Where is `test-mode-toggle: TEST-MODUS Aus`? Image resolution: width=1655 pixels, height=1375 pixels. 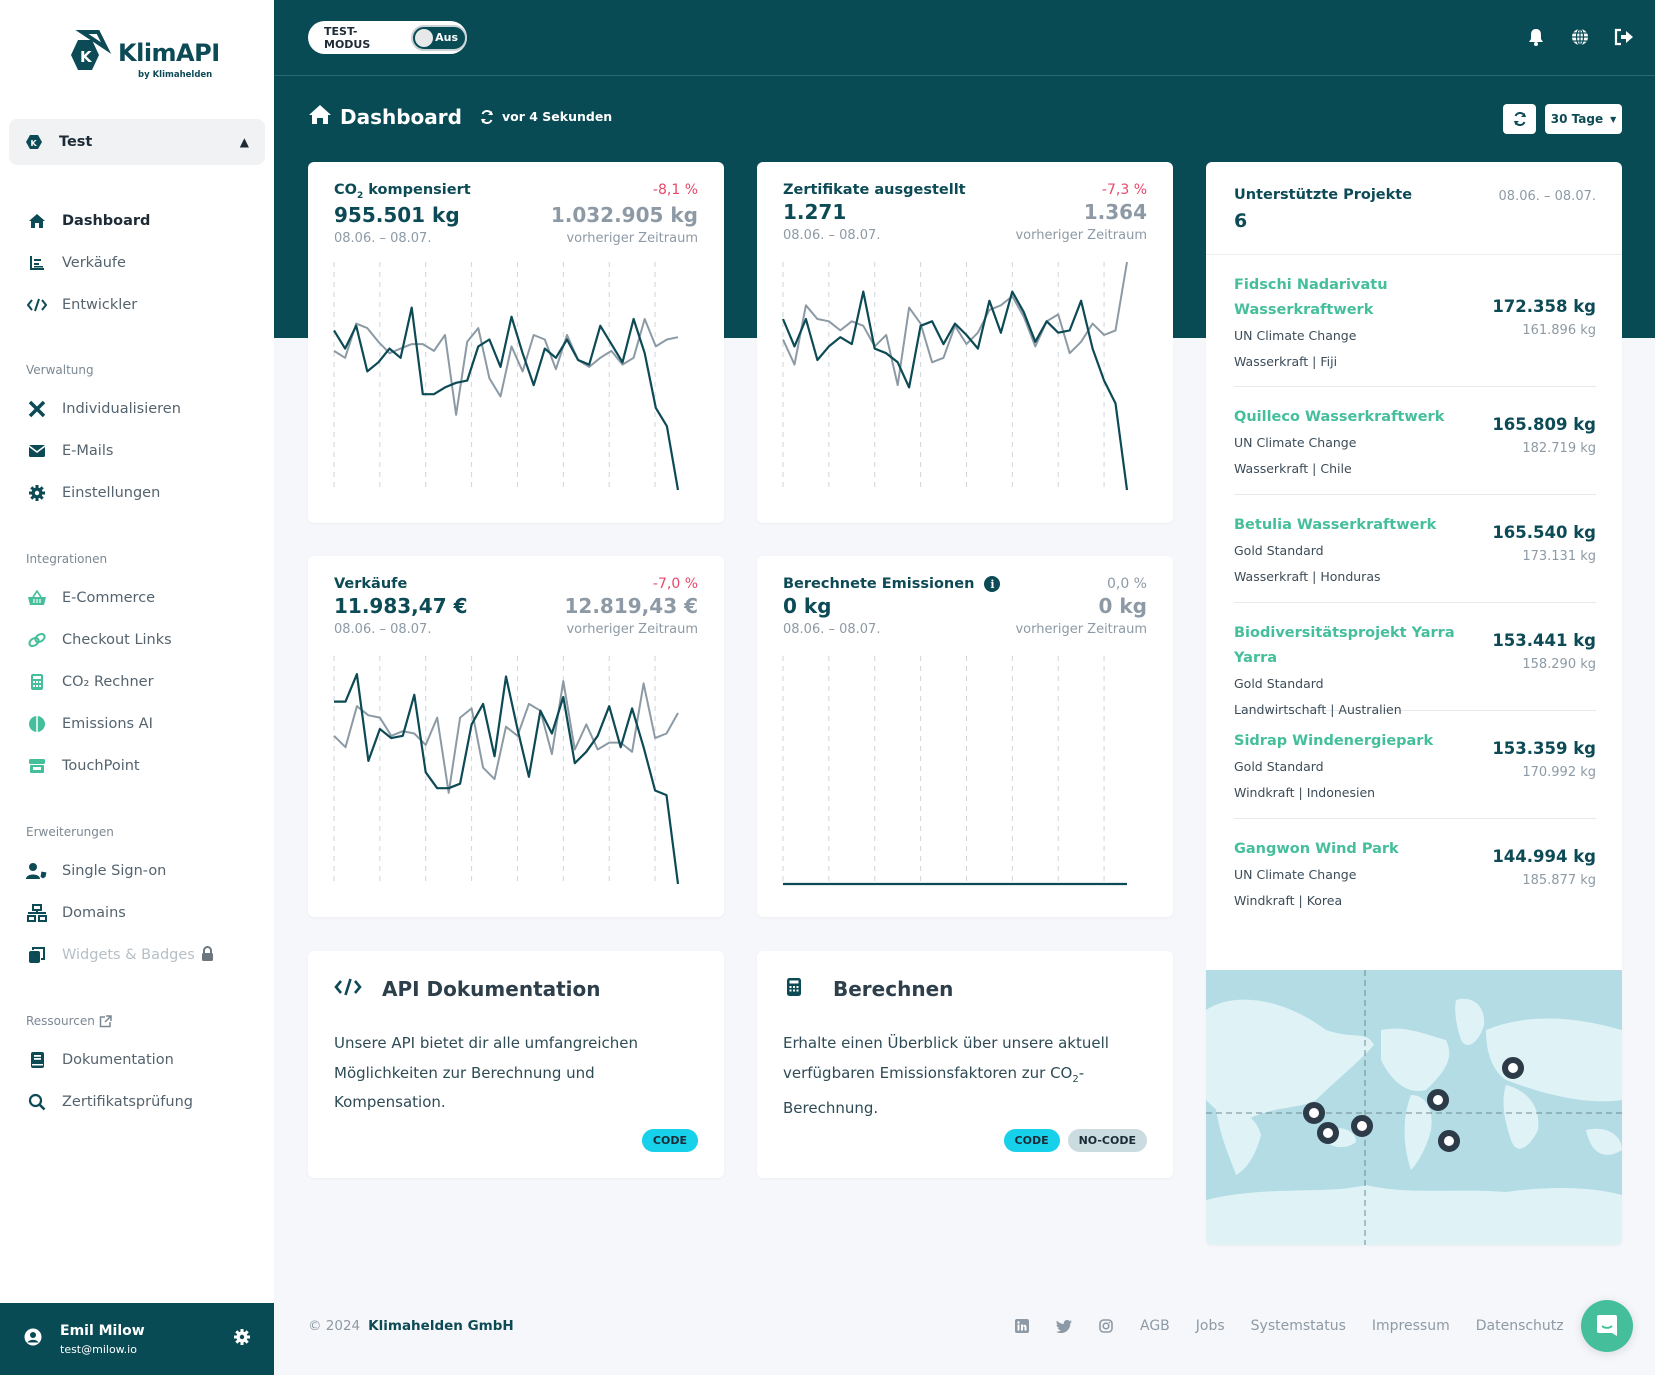 test-mode-toggle: TEST-MODUS Aus is located at coordinates (387, 37).